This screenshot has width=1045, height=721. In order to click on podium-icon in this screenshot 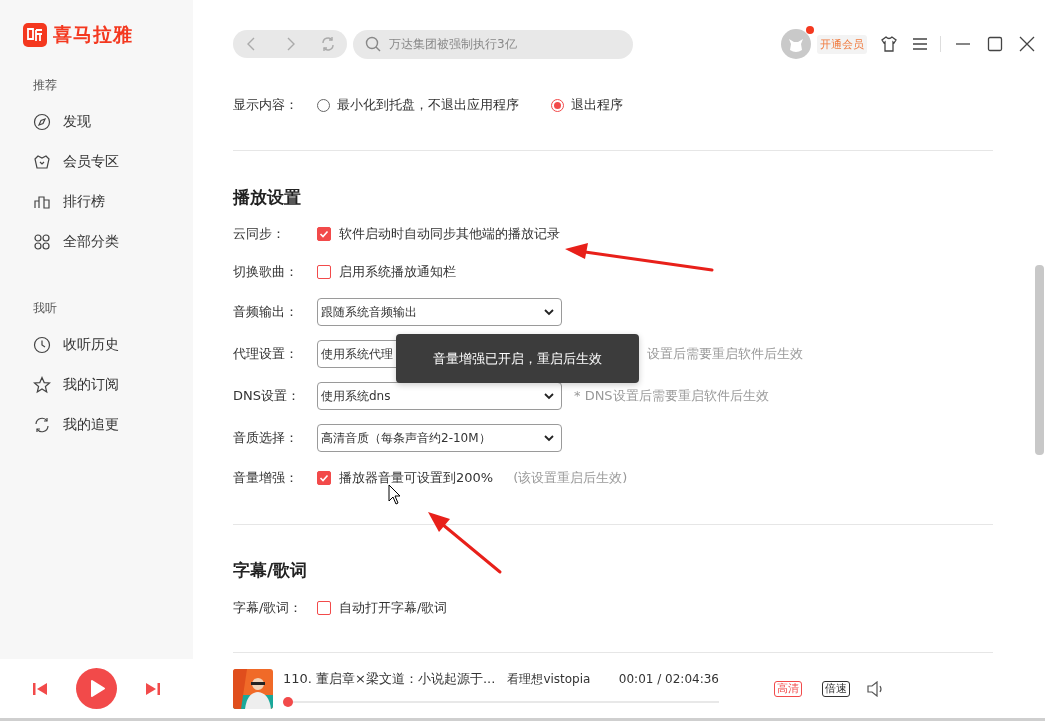, I will do `click(42, 202)`.